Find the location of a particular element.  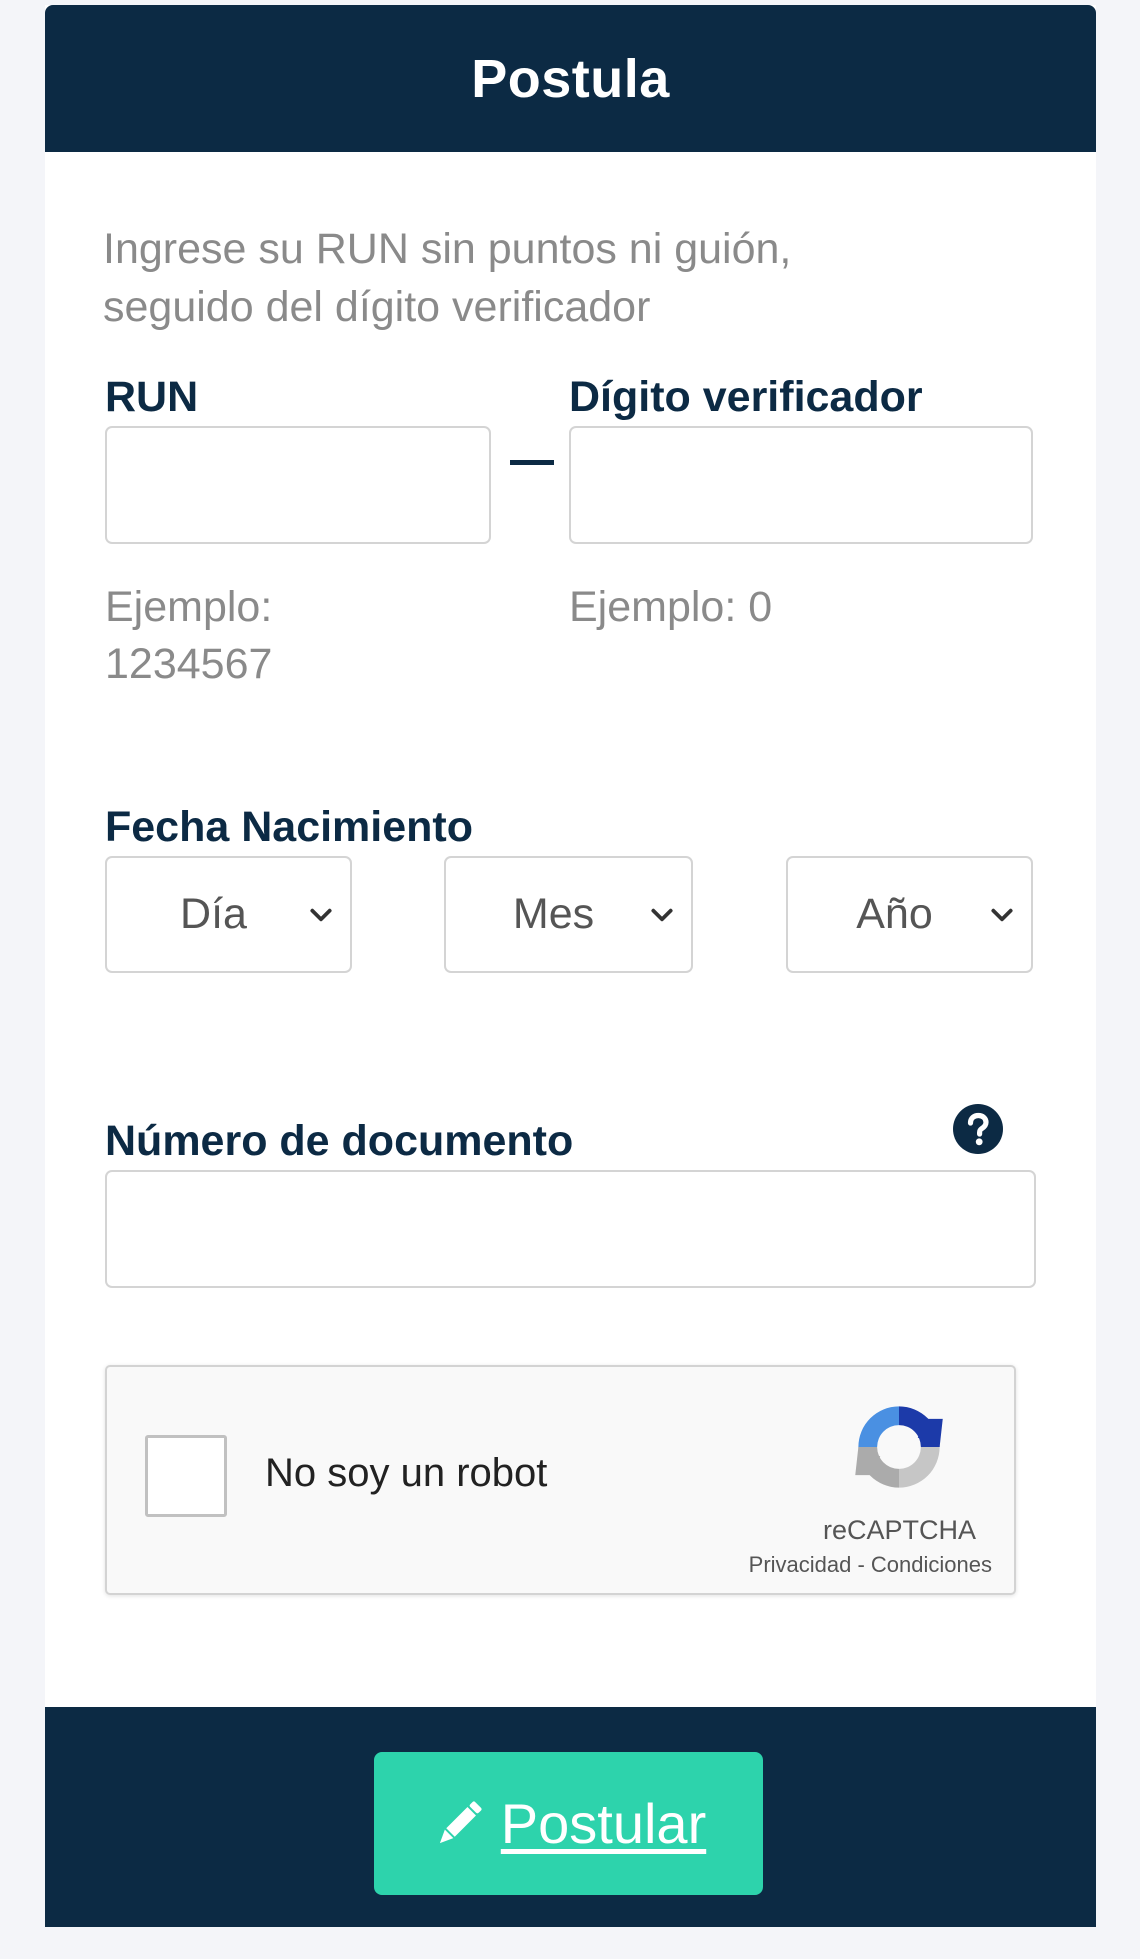

card-title: Postula is located at coordinates (570, 78).